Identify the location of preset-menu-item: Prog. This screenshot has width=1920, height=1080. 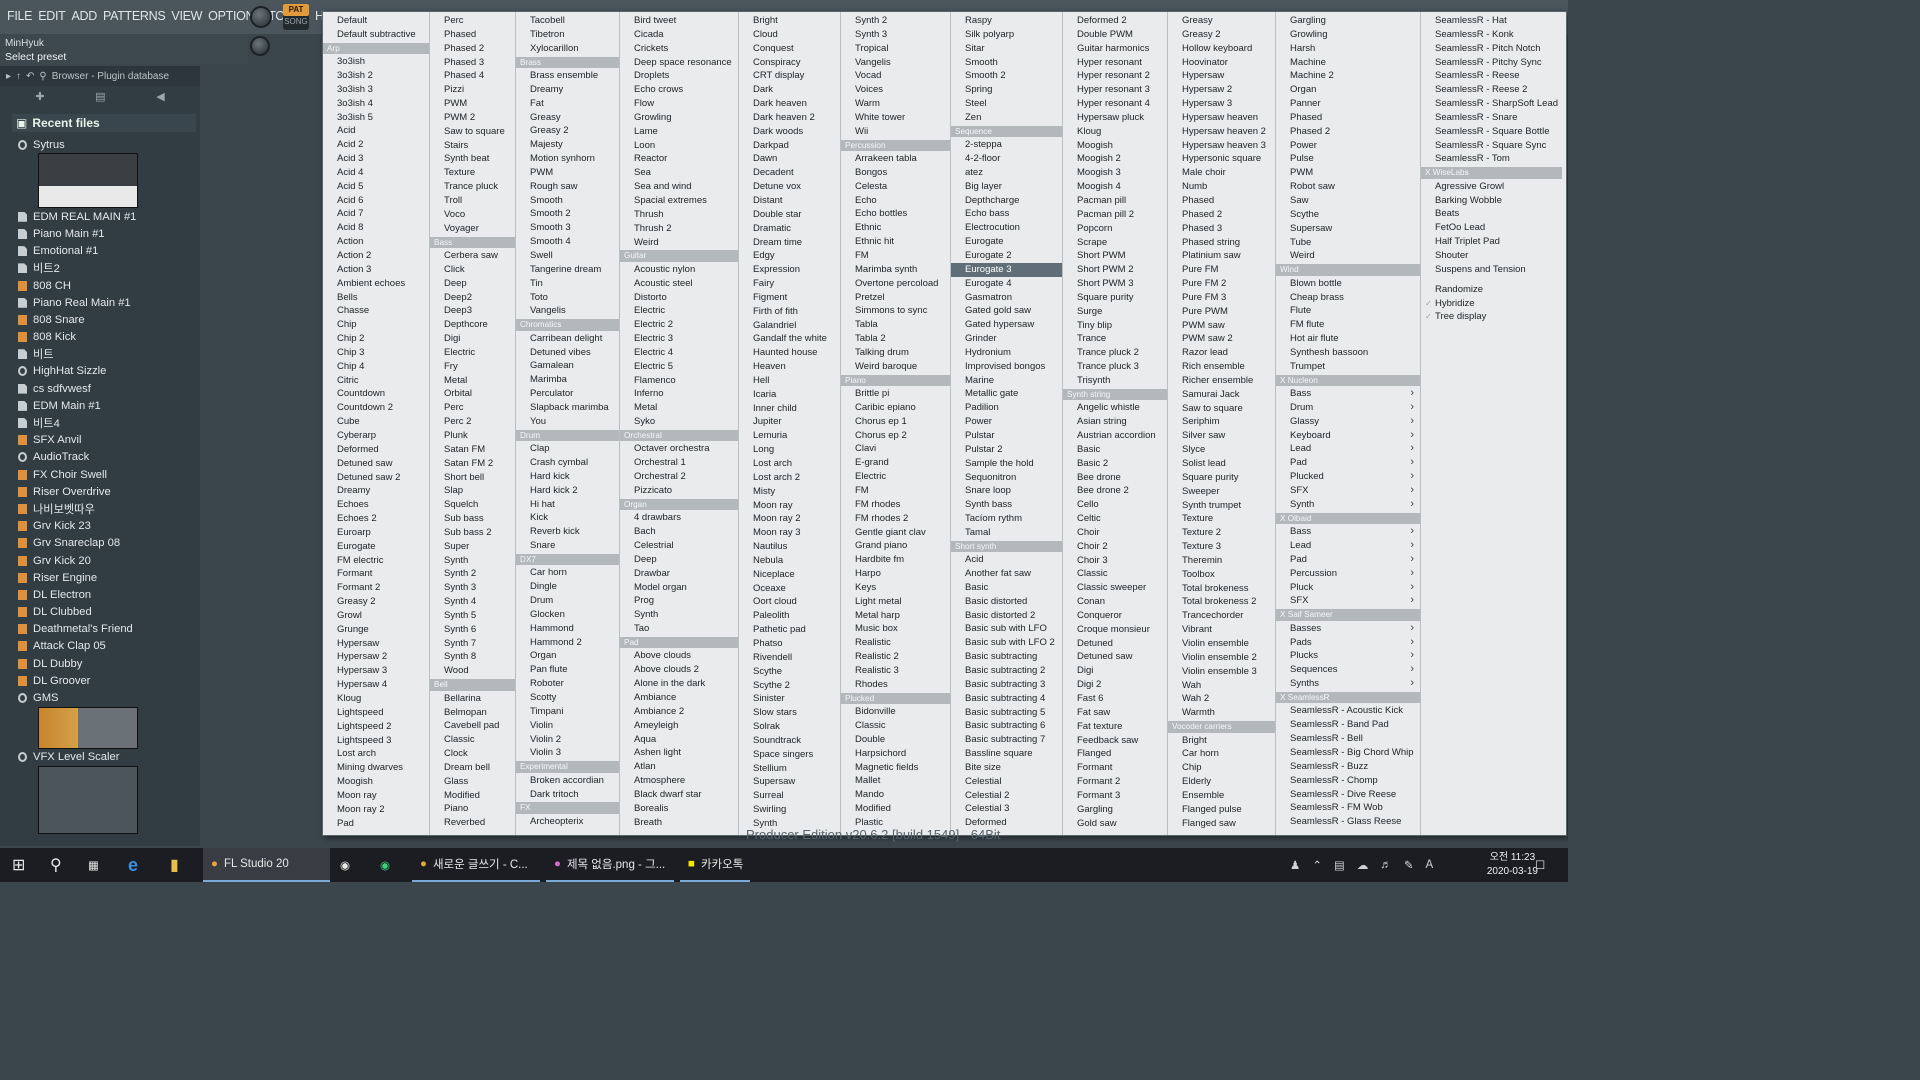
(679, 601).